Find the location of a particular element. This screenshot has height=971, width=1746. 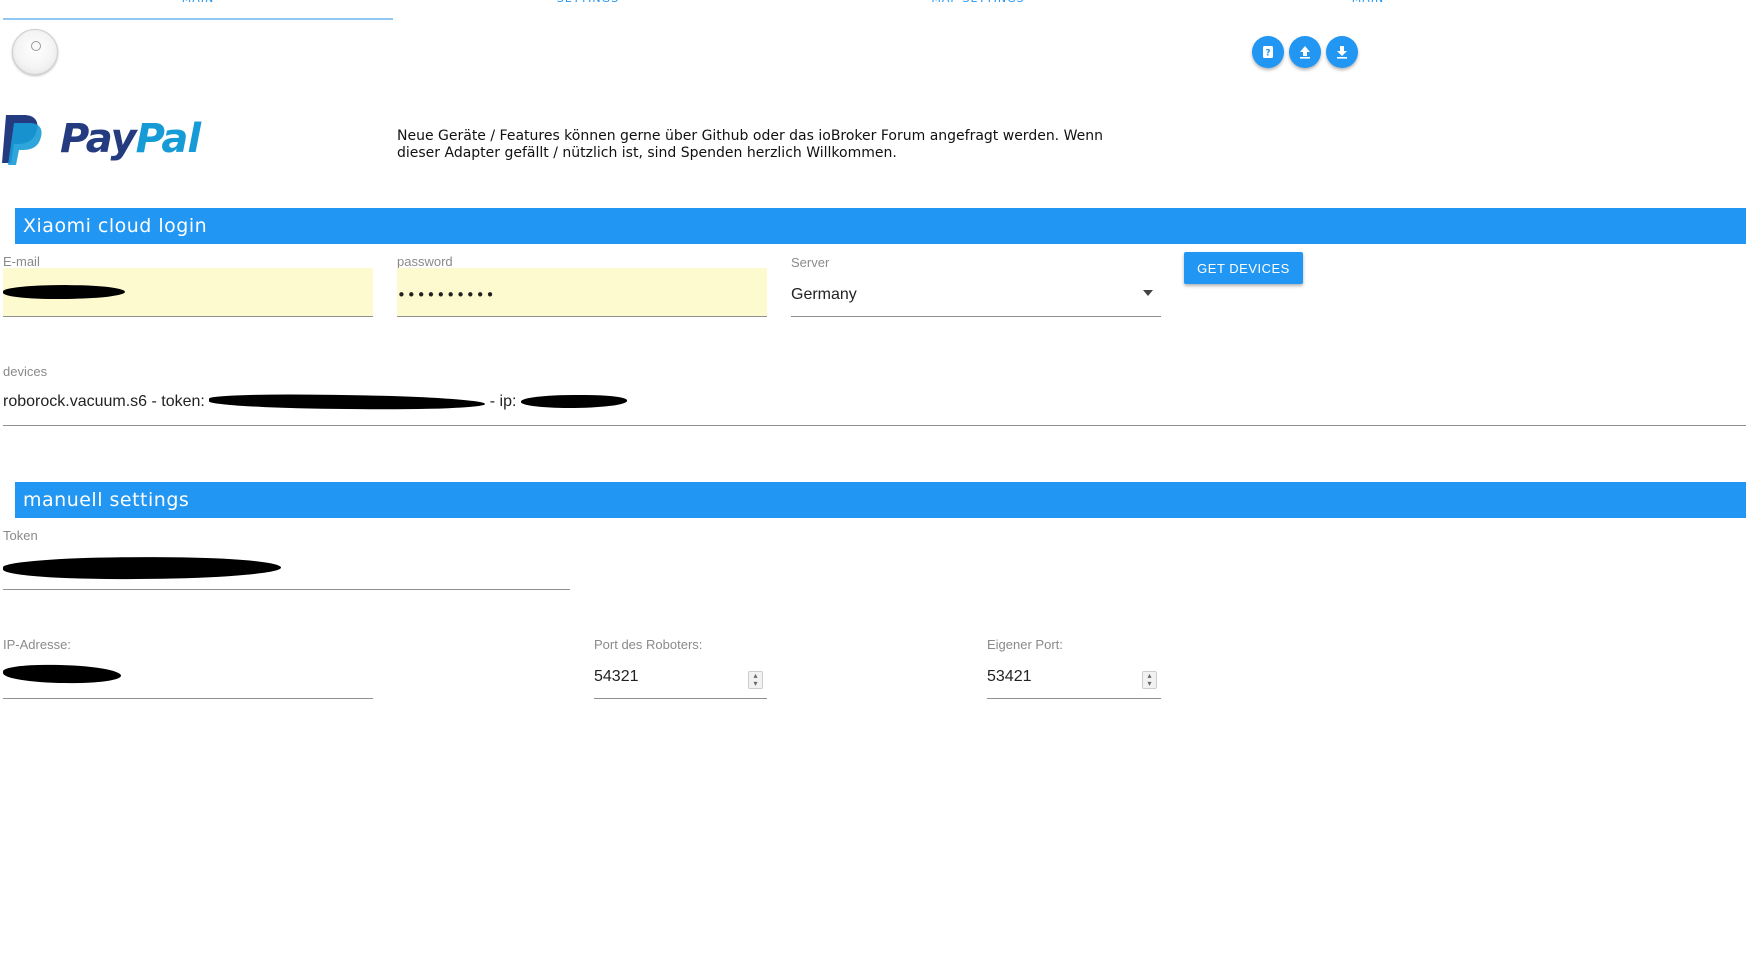

download-button is located at coordinates (1342, 52).